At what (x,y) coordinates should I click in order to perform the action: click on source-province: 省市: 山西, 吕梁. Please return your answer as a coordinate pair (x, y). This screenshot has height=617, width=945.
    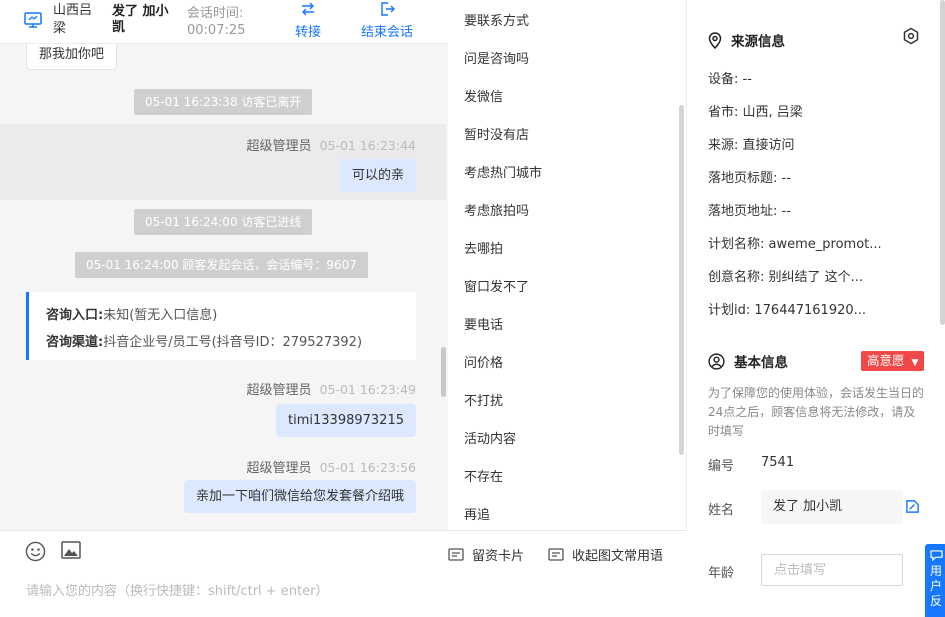
    Looking at the image, I should click on (755, 112).